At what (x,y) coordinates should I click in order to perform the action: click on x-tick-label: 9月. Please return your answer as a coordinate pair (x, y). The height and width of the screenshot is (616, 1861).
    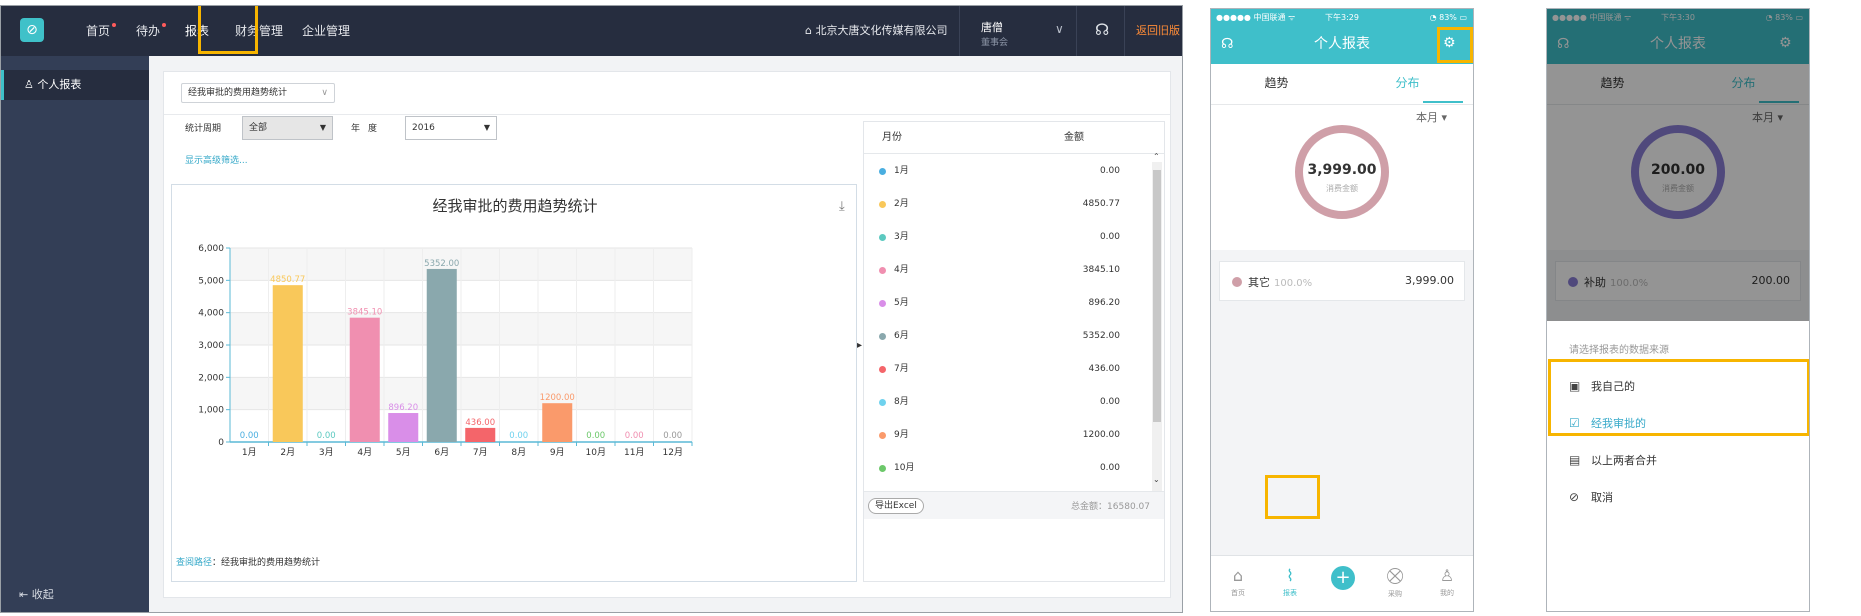
    Looking at the image, I should click on (557, 452).